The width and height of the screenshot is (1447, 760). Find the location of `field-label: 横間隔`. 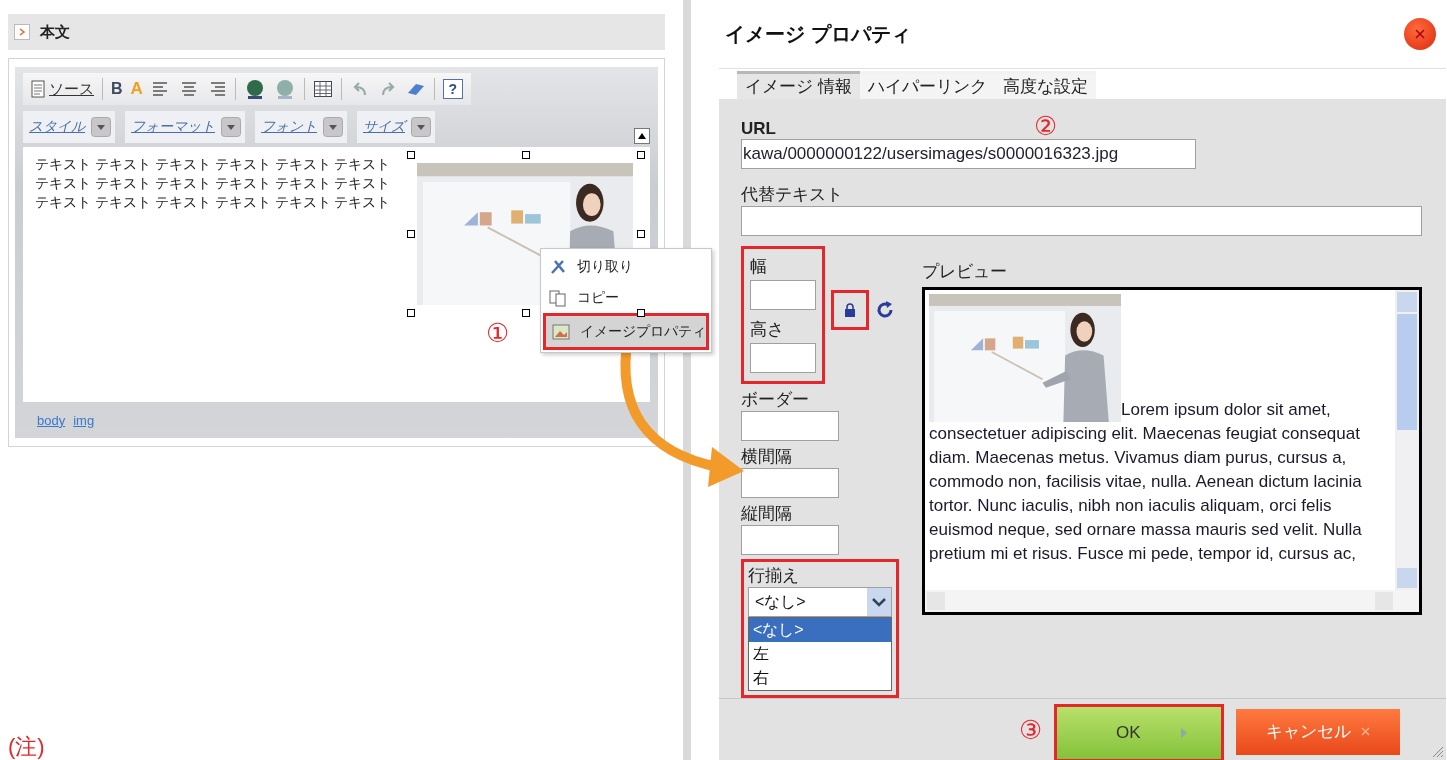

field-label: 横間隔 is located at coordinates (767, 457).